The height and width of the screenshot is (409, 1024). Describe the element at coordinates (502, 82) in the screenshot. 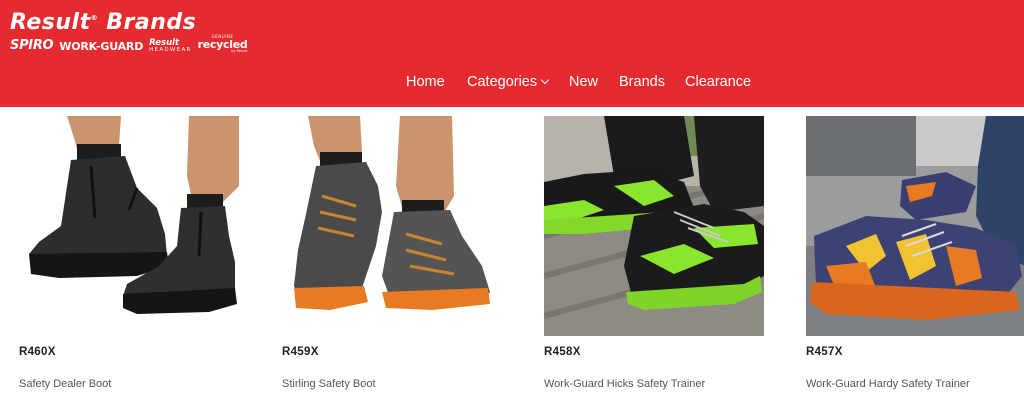

I see `nav-categories-label: Categories` at that location.